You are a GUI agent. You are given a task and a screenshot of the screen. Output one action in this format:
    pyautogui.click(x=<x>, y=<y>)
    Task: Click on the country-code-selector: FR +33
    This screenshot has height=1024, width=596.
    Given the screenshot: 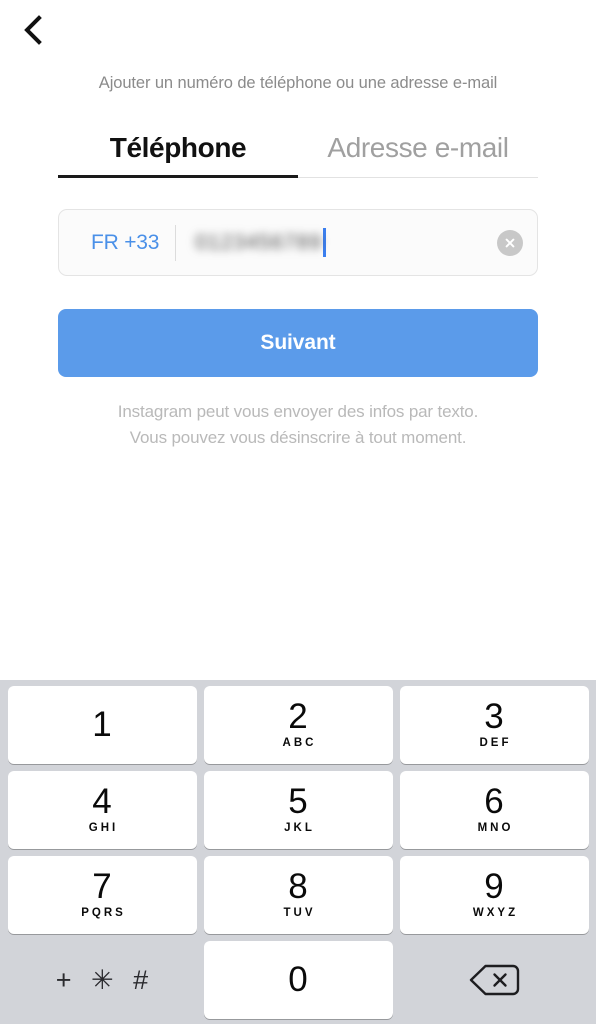 What is the action you would take?
    pyautogui.click(x=117, y=243)
    